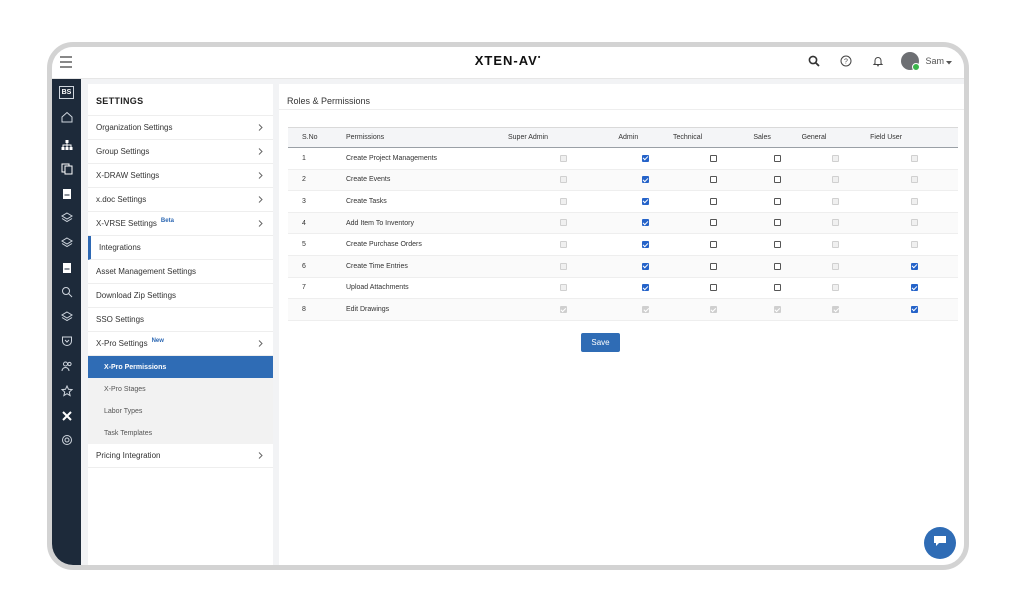 The width and height of the screenshot is (1024, 612). What do you see at coordinates (317, 288) in the screenshot?
I see `row-sno: 7` at bounding box center [317, 288].